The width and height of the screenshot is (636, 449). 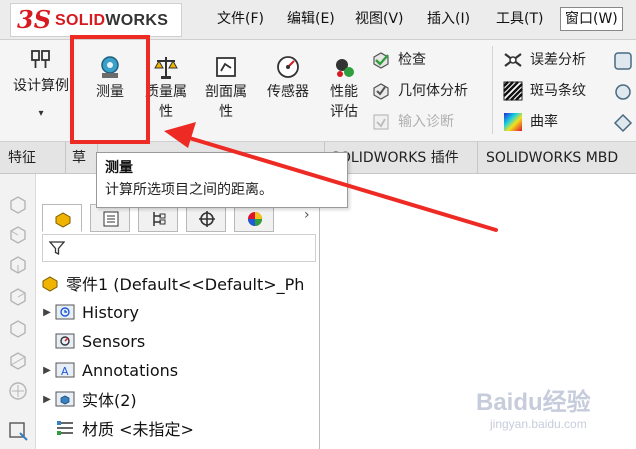 I want to click on check-button: 检查, so click(x=398, y=60).